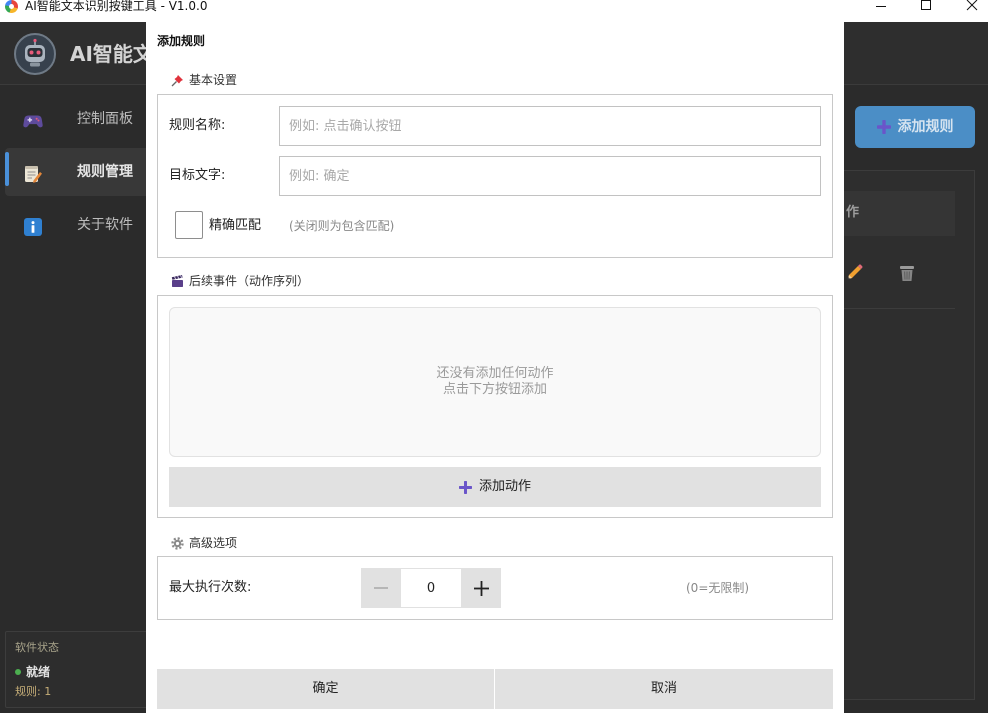 This screenshot has width=988, height=713. Describe the element at coordinates (197, 125) in the screenshot. I see `rule-name-label: 规则名称:` at that location.